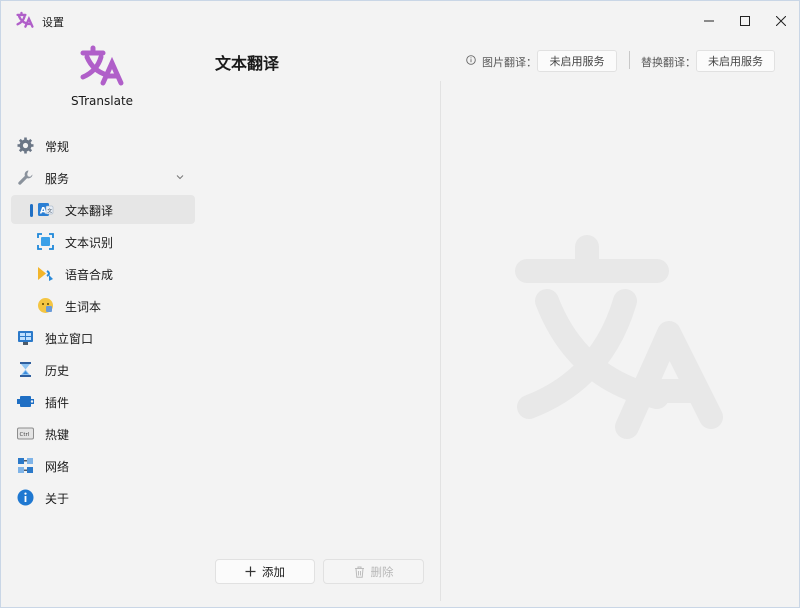 The width and height of the screenshot is (800, 608). Describe the element at coordinates (89, 243) in the screenshot. I see `sidebar-item-label: 文本识别` at that location.